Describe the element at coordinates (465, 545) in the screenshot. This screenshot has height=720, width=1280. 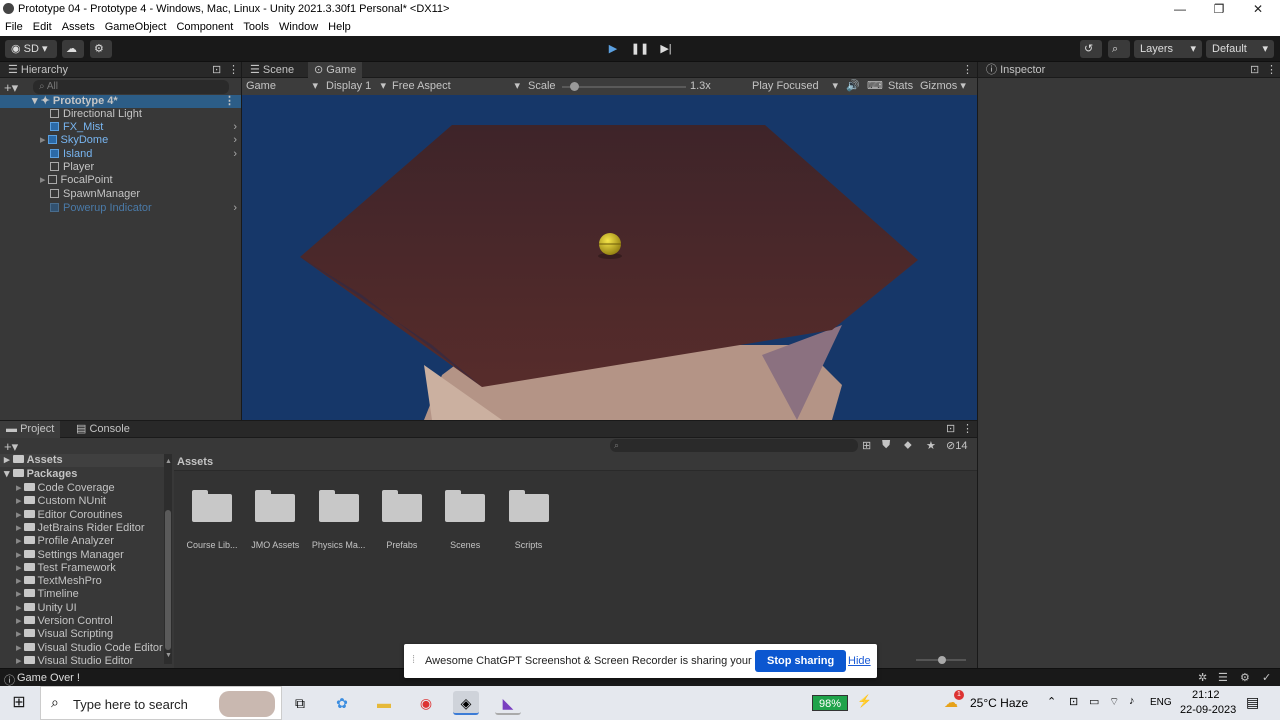
I see `folder-label: Scenes` at that location.